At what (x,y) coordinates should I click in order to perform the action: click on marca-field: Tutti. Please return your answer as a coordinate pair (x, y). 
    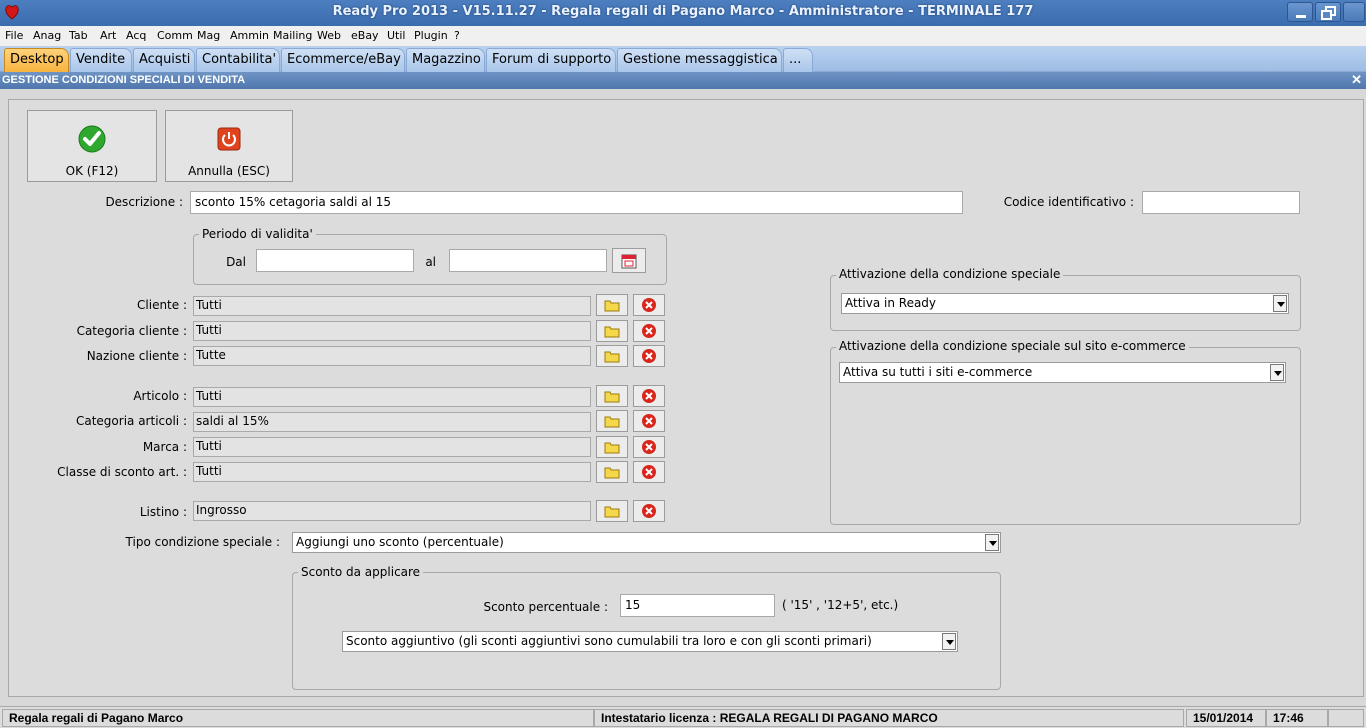
    Looking at the image, I should click on (392, 447).